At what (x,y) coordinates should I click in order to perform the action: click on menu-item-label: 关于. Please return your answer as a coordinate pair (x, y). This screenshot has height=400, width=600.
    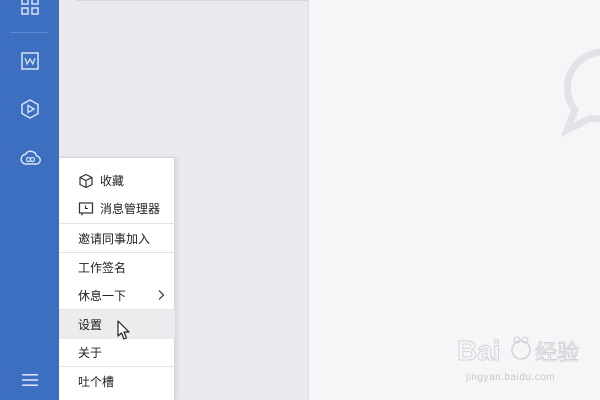
    Looking at the image, I should click on (90, 353).